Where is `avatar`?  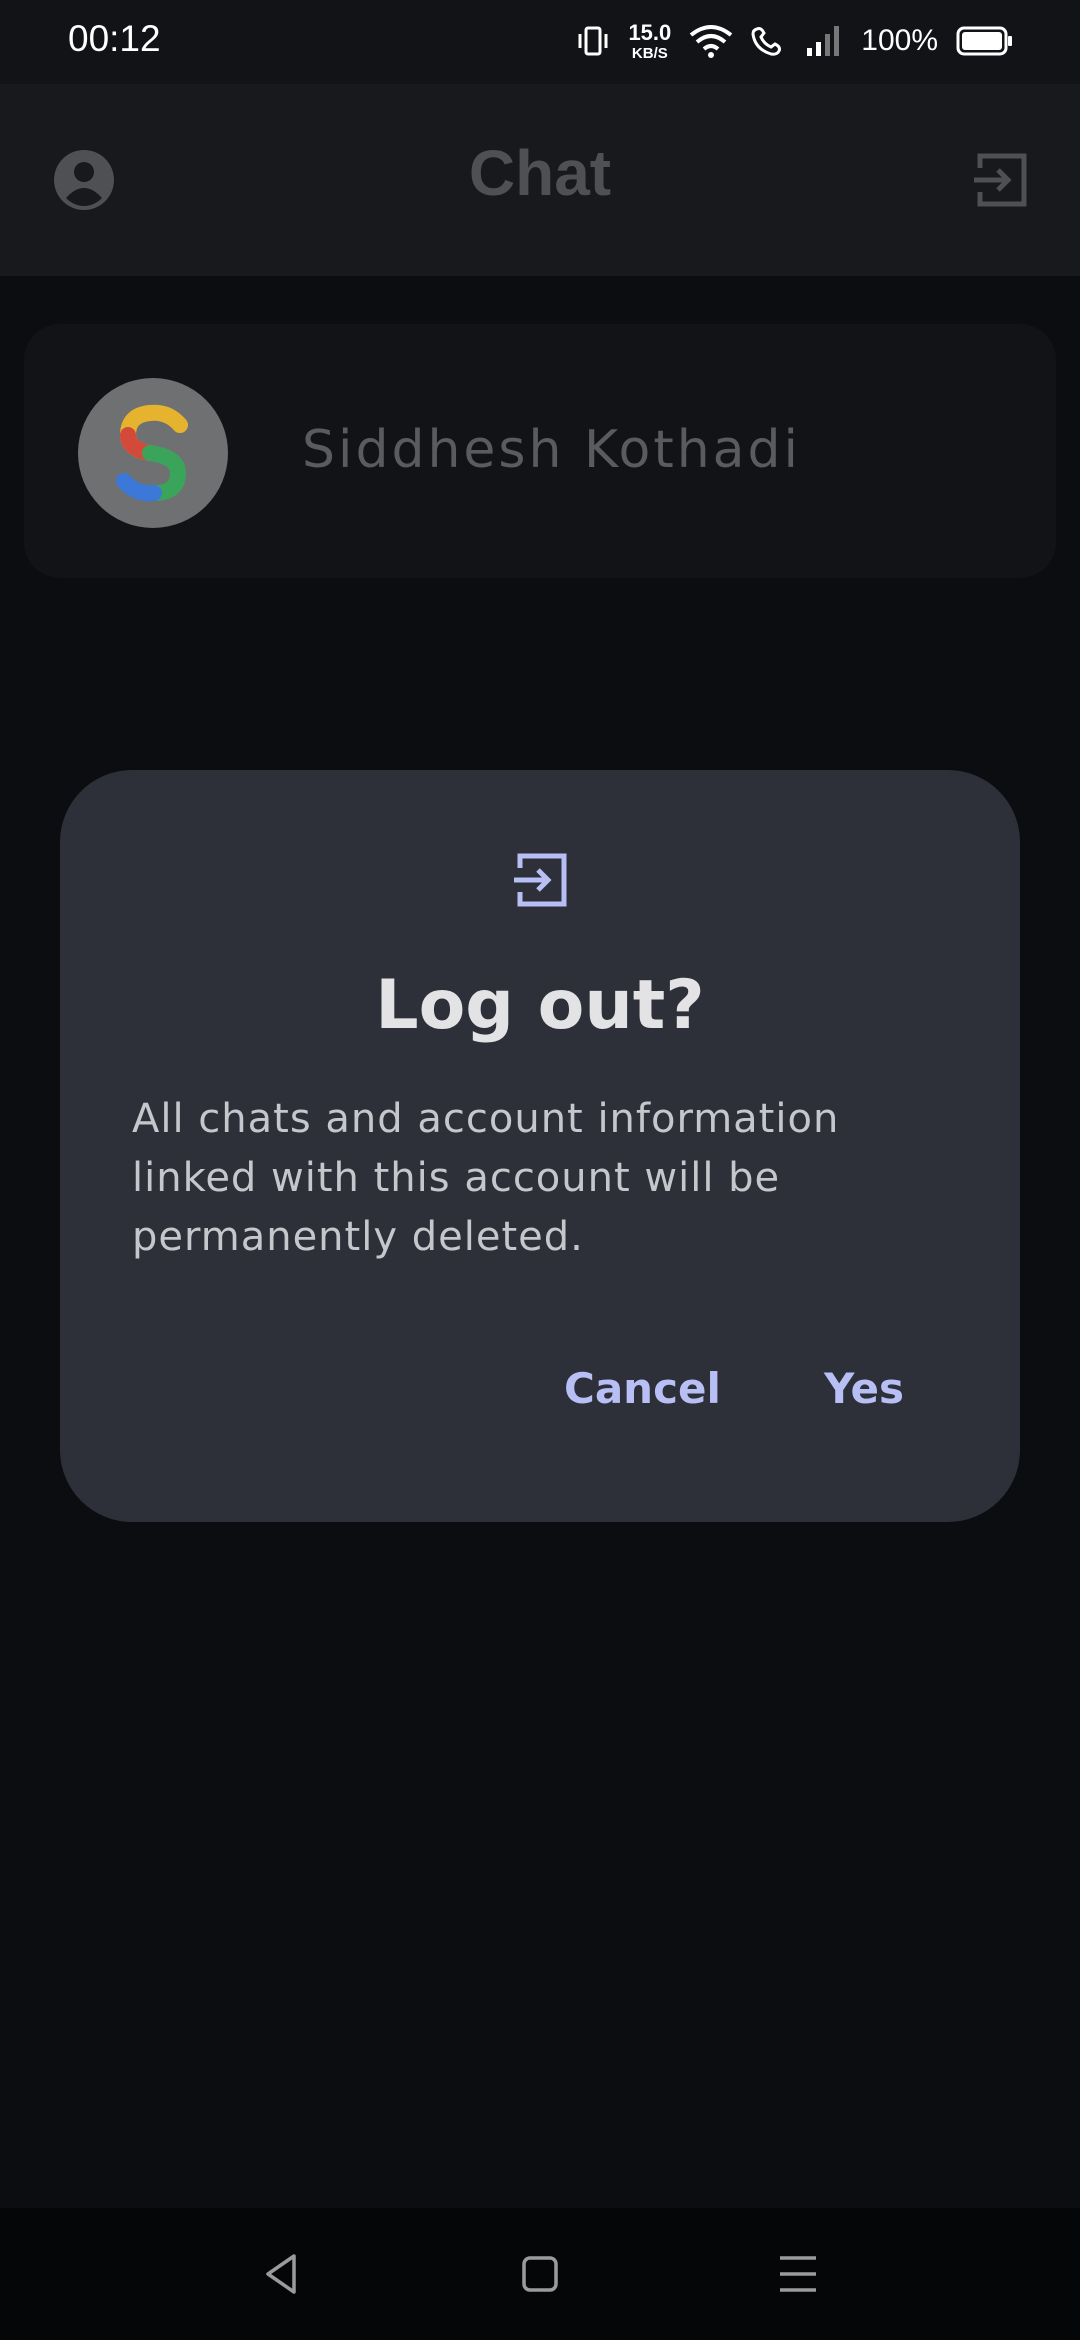
avatar is located at coordinates (153, 453).